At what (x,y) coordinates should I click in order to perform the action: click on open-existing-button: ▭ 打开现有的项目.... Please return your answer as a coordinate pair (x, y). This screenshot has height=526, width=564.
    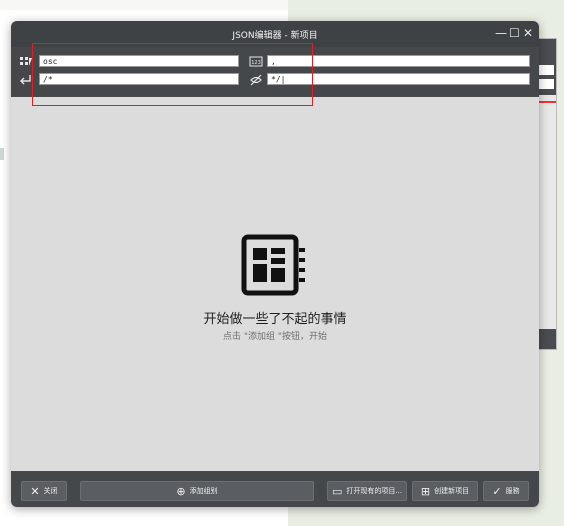
    Looking at the image, I should click on (367, 491).